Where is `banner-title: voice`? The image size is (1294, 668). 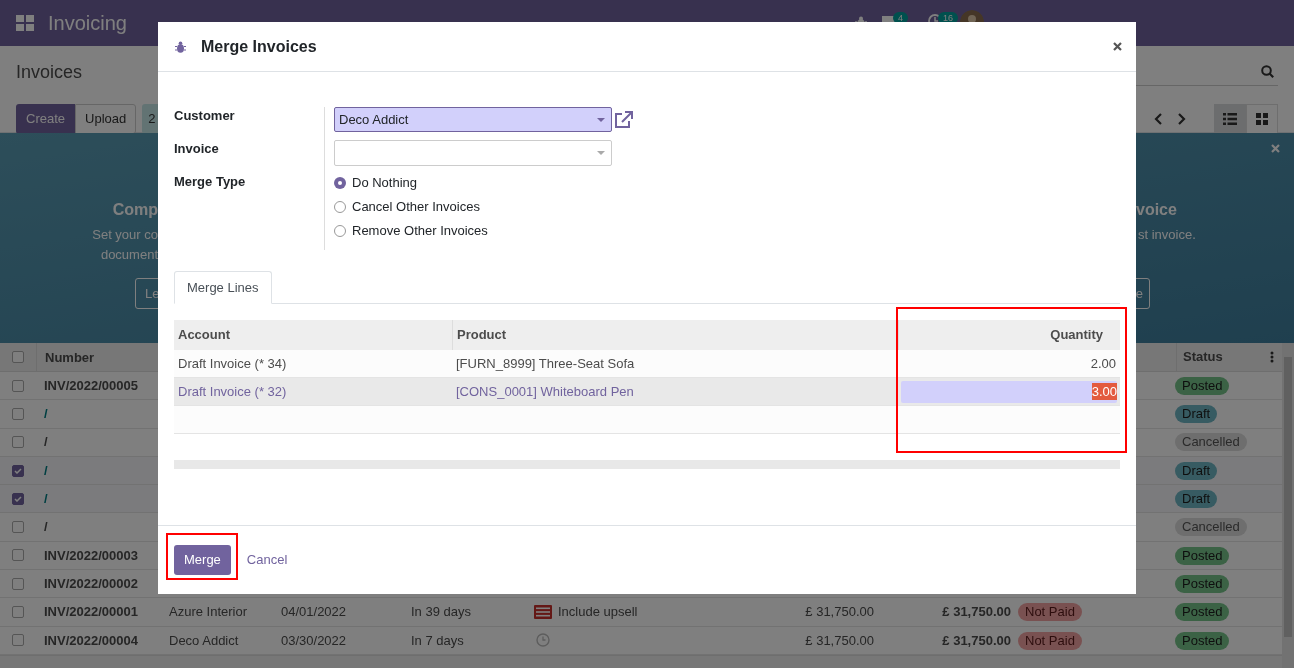
banner-title: voice is located at coordinates (1156, 210).